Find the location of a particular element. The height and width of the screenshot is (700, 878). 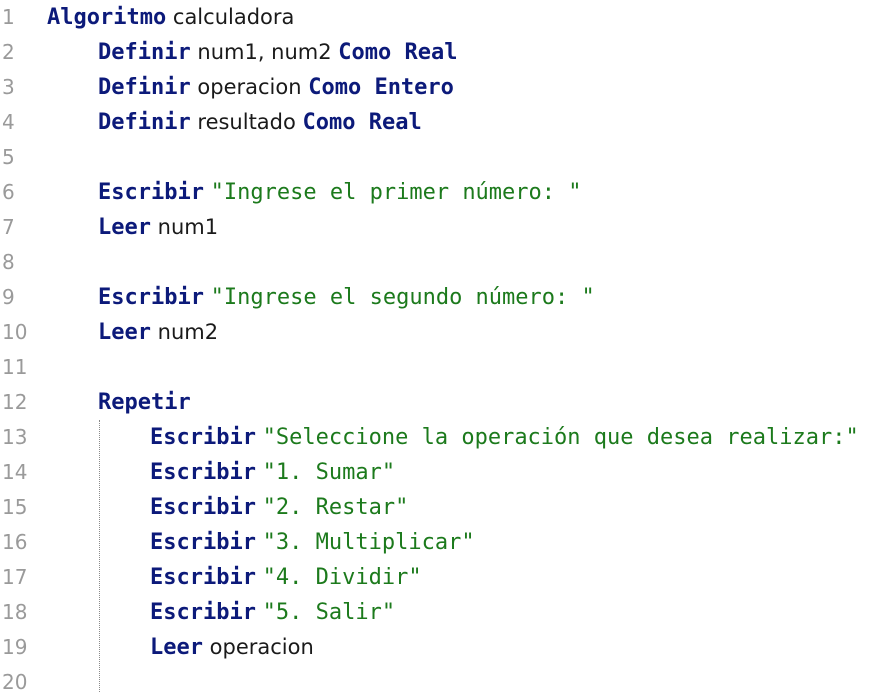

code-line: 10 Leer num2 is located at coordinates (439, 332).